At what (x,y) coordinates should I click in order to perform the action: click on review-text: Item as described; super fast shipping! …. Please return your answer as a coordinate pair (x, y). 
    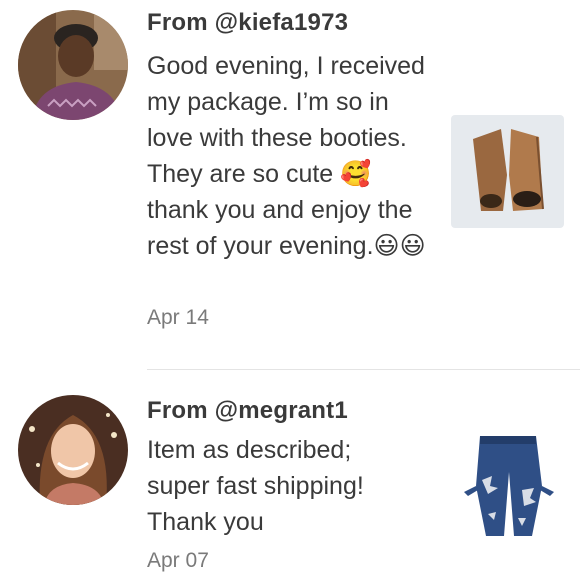
    Looking at the image, I should click on (255, 486).